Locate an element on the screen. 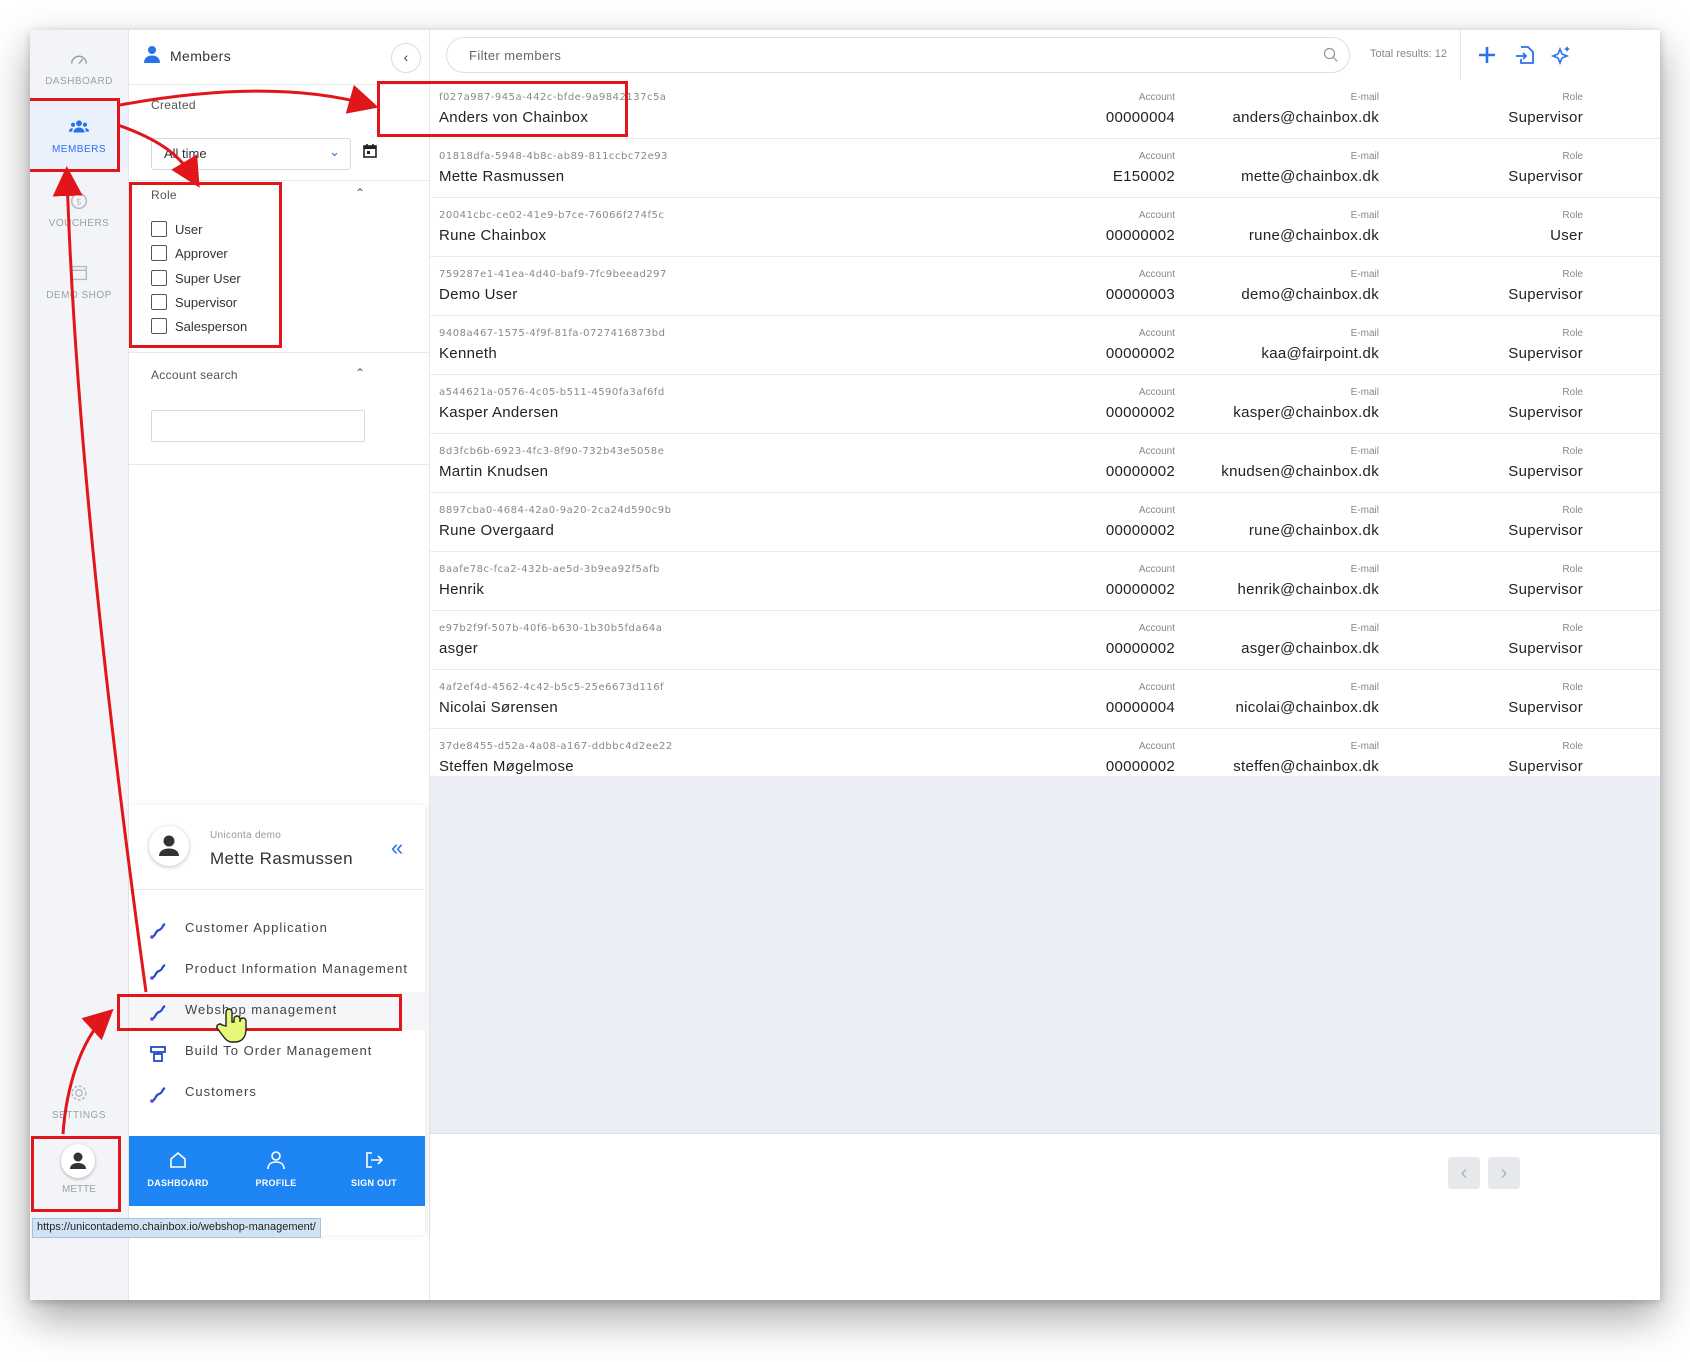 The width and height of the screenshot is (1690, 1362). member-email: knudsen@chainbox.dk is located at coordinates (1300, 471).